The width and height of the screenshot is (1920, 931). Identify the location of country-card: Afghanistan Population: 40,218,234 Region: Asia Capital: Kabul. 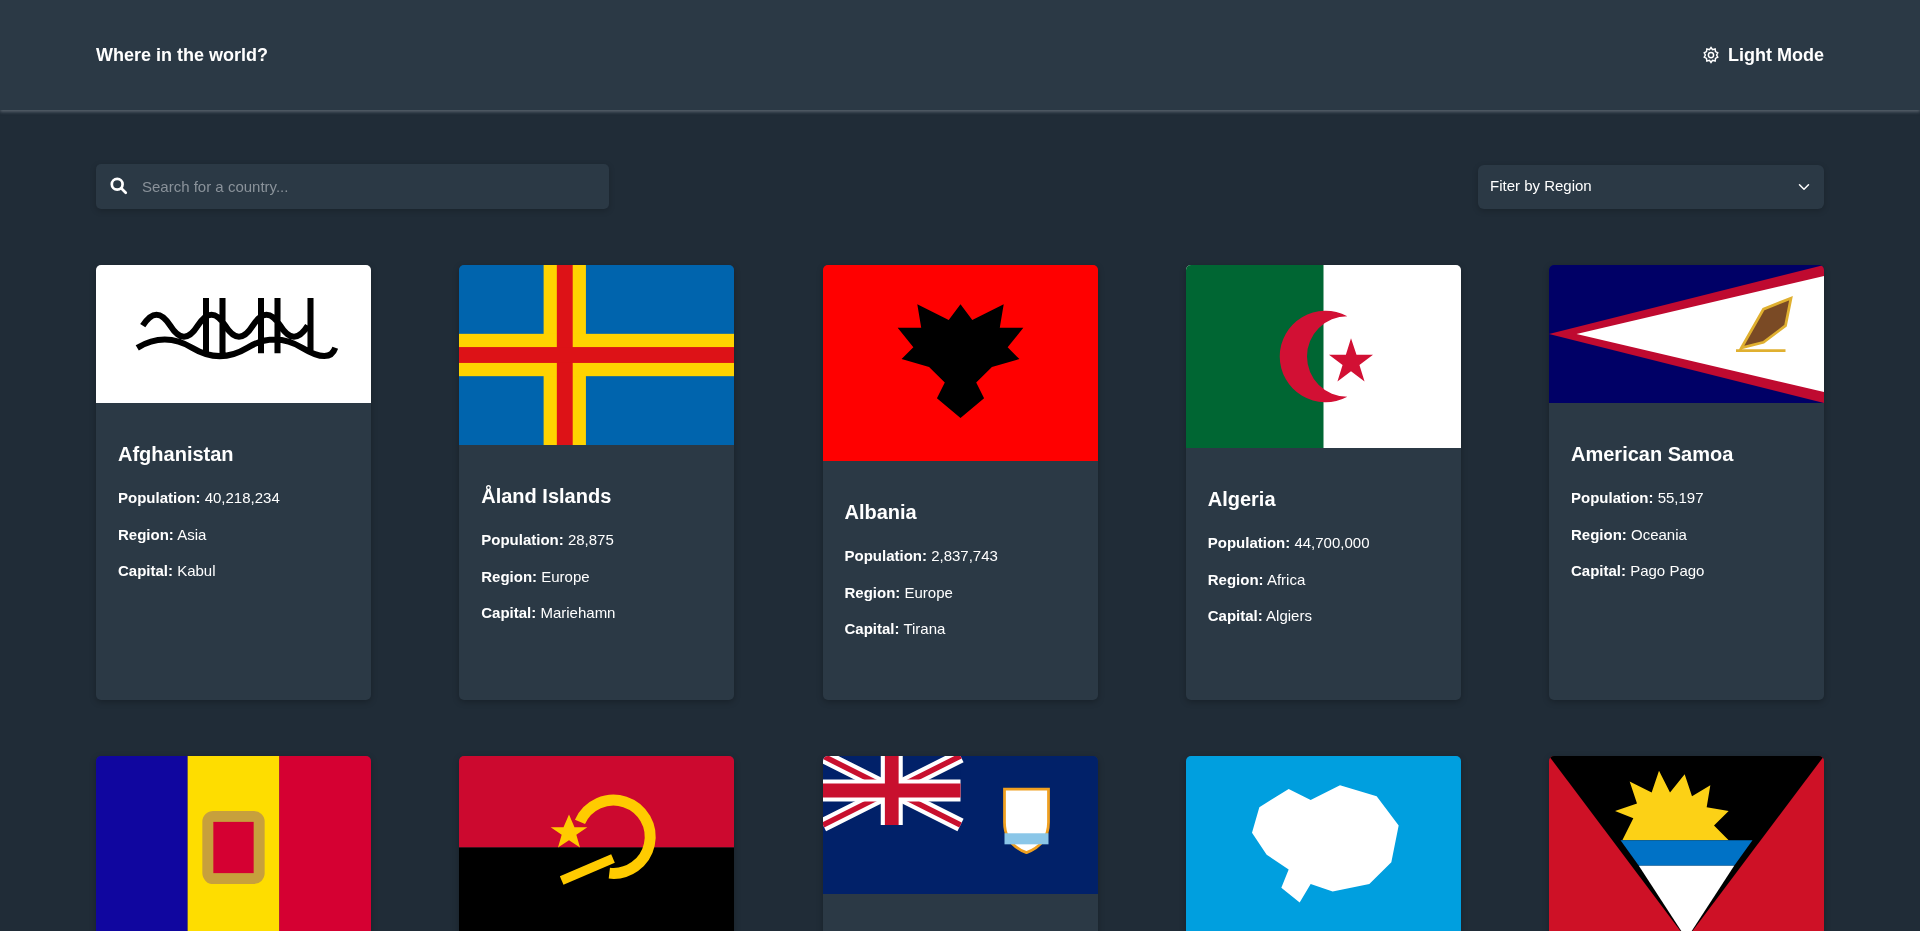
(233, 482).